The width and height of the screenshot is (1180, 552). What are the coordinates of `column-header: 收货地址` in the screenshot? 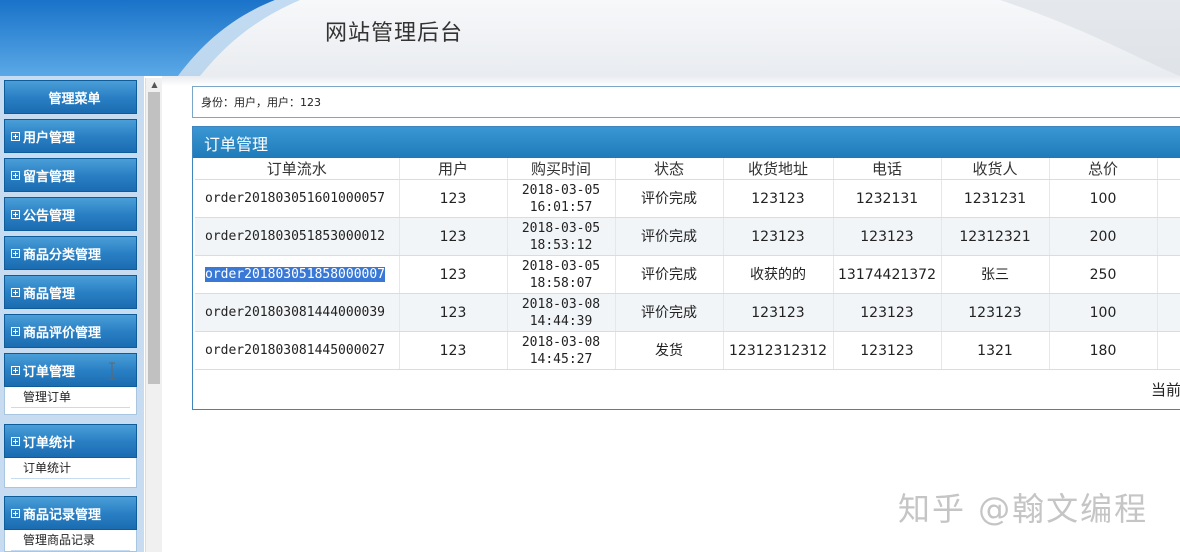 It's located at (778, 169).